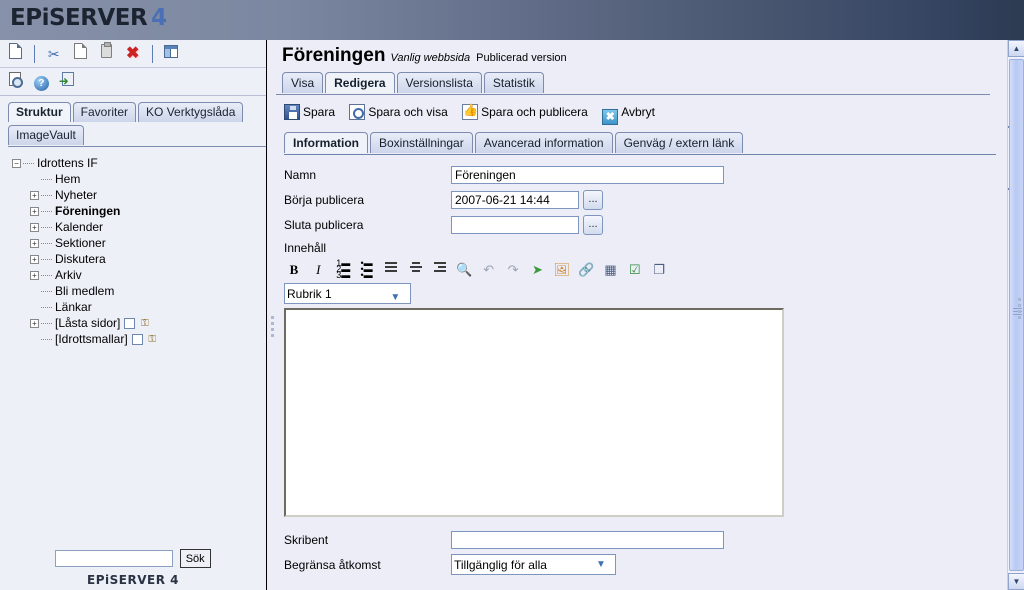 Image resolution: width=1024 pixels, height=590 pixels. What do you see at coordinates (104, 112) in the screenshot?
I see `sidebar-tab-favoriter: Favoriter` at bounding box center [104, 112].